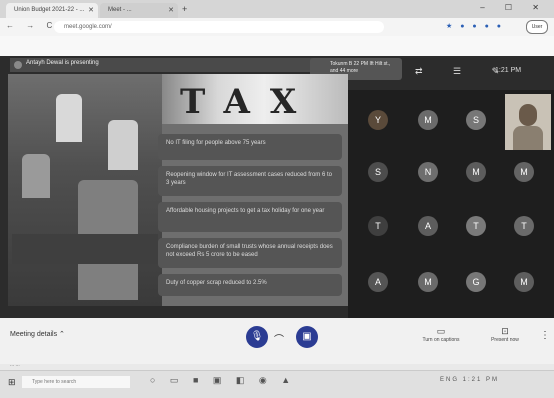 The width and height of the screenshot is (554, 398). Describe the element at coordinates (250, 147) in the screenshot. I see `slide-bullet: No IT filing for people above 75 years` at that location.